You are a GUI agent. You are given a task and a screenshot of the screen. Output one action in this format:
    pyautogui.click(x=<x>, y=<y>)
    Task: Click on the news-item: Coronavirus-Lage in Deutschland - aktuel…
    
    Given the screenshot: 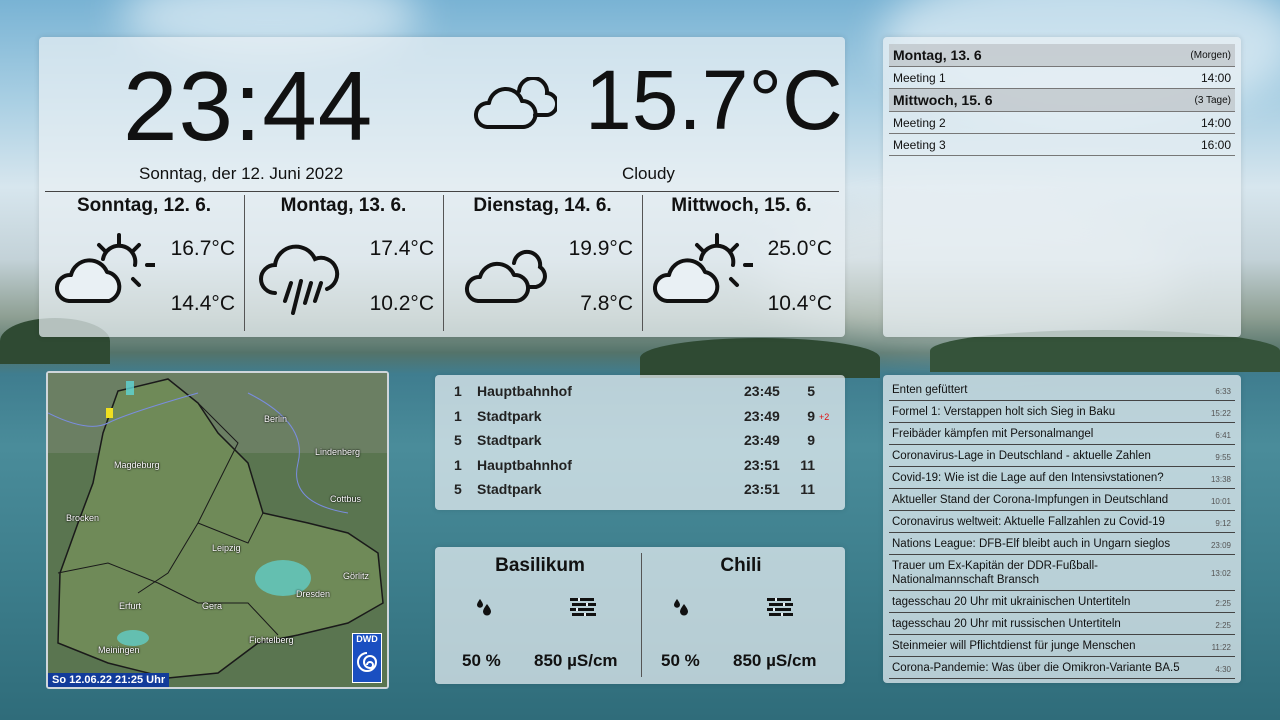 What is the action you would take?
    pyautogui.click(x=1062, y=456)
    